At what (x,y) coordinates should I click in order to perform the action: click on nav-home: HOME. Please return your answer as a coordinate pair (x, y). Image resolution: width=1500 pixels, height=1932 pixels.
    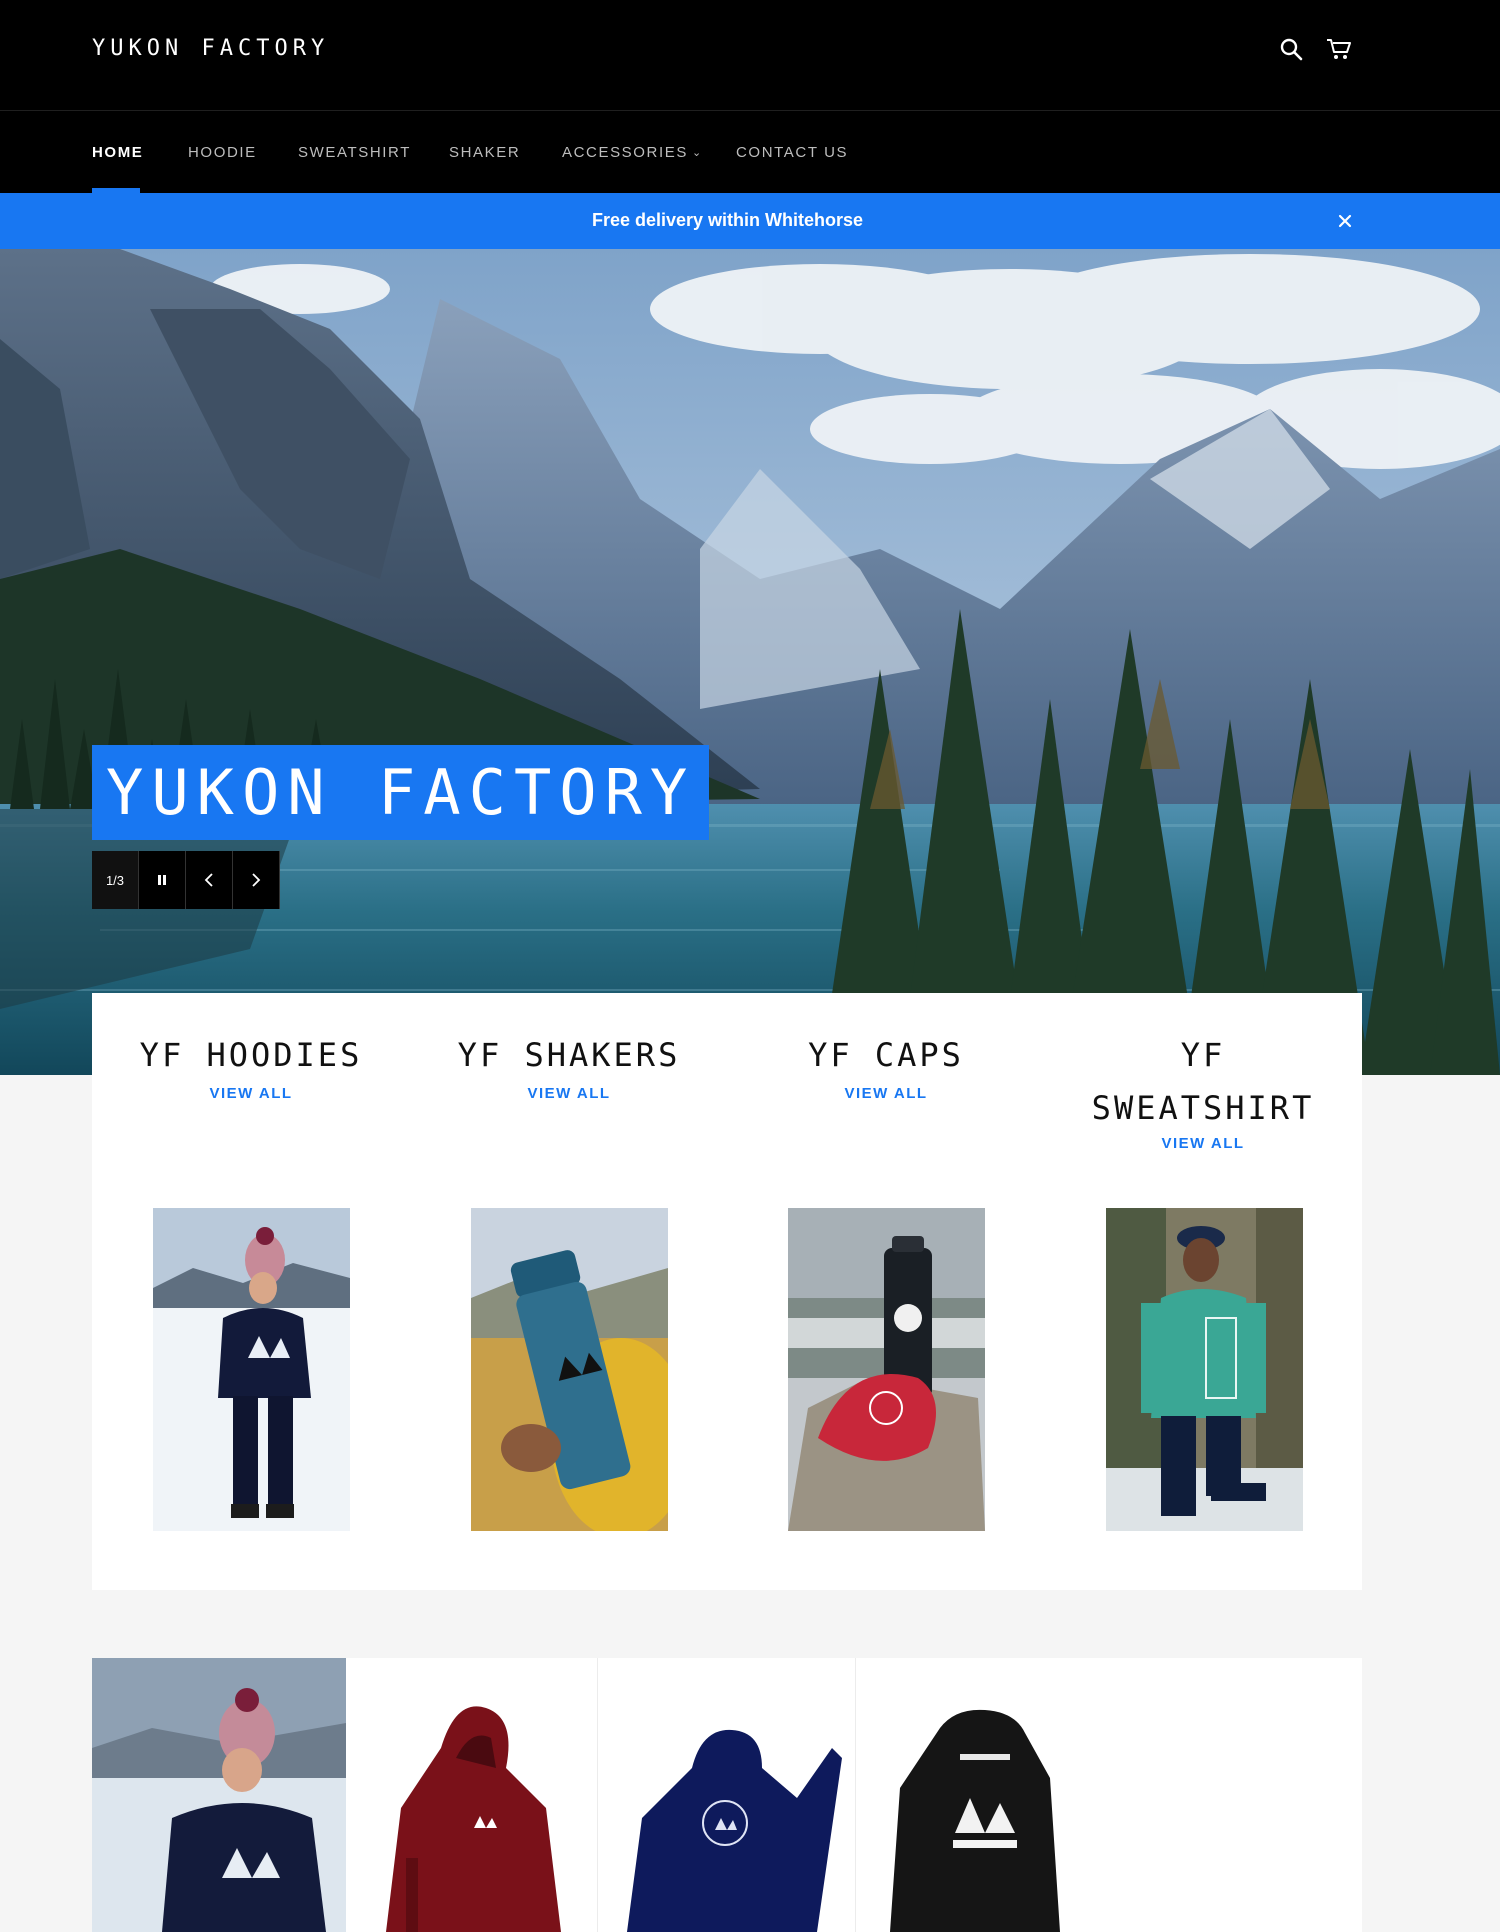
    Looking at the image, I should click on (117, 152).